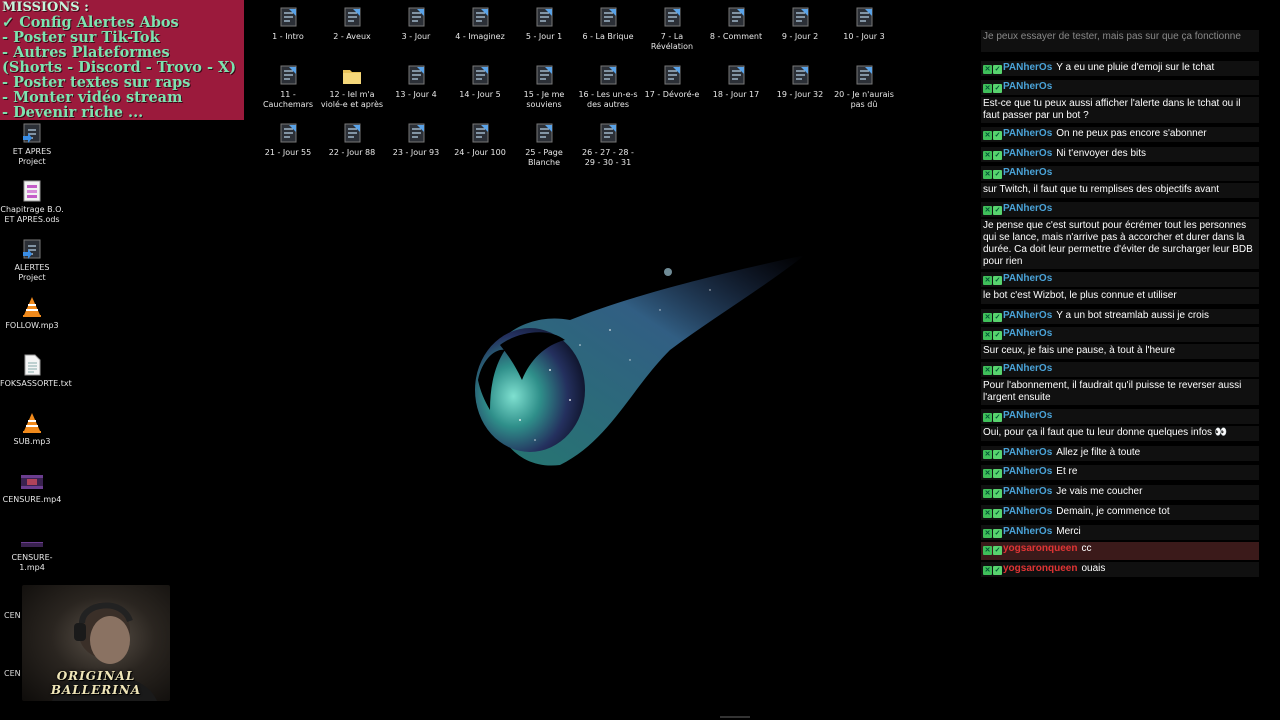  What do you see at coordinates (672, 29) in the screenshot?
I see `folder-item: 7 - La Révélation` at bounding box center [672, 29].